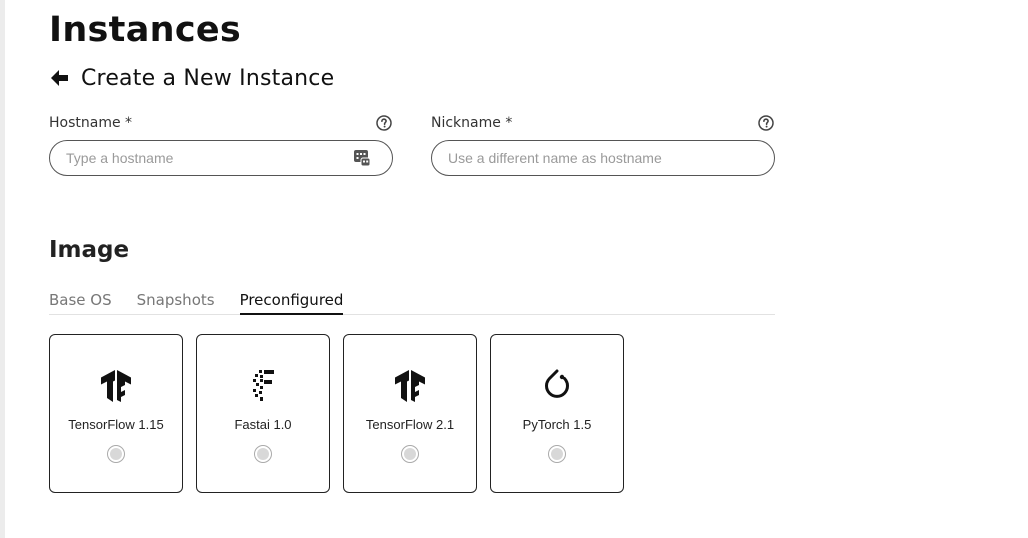 The width and height of the screenshot is (1028, 538). I want to click on hostname-label: Hostname *, so click(91, 123).